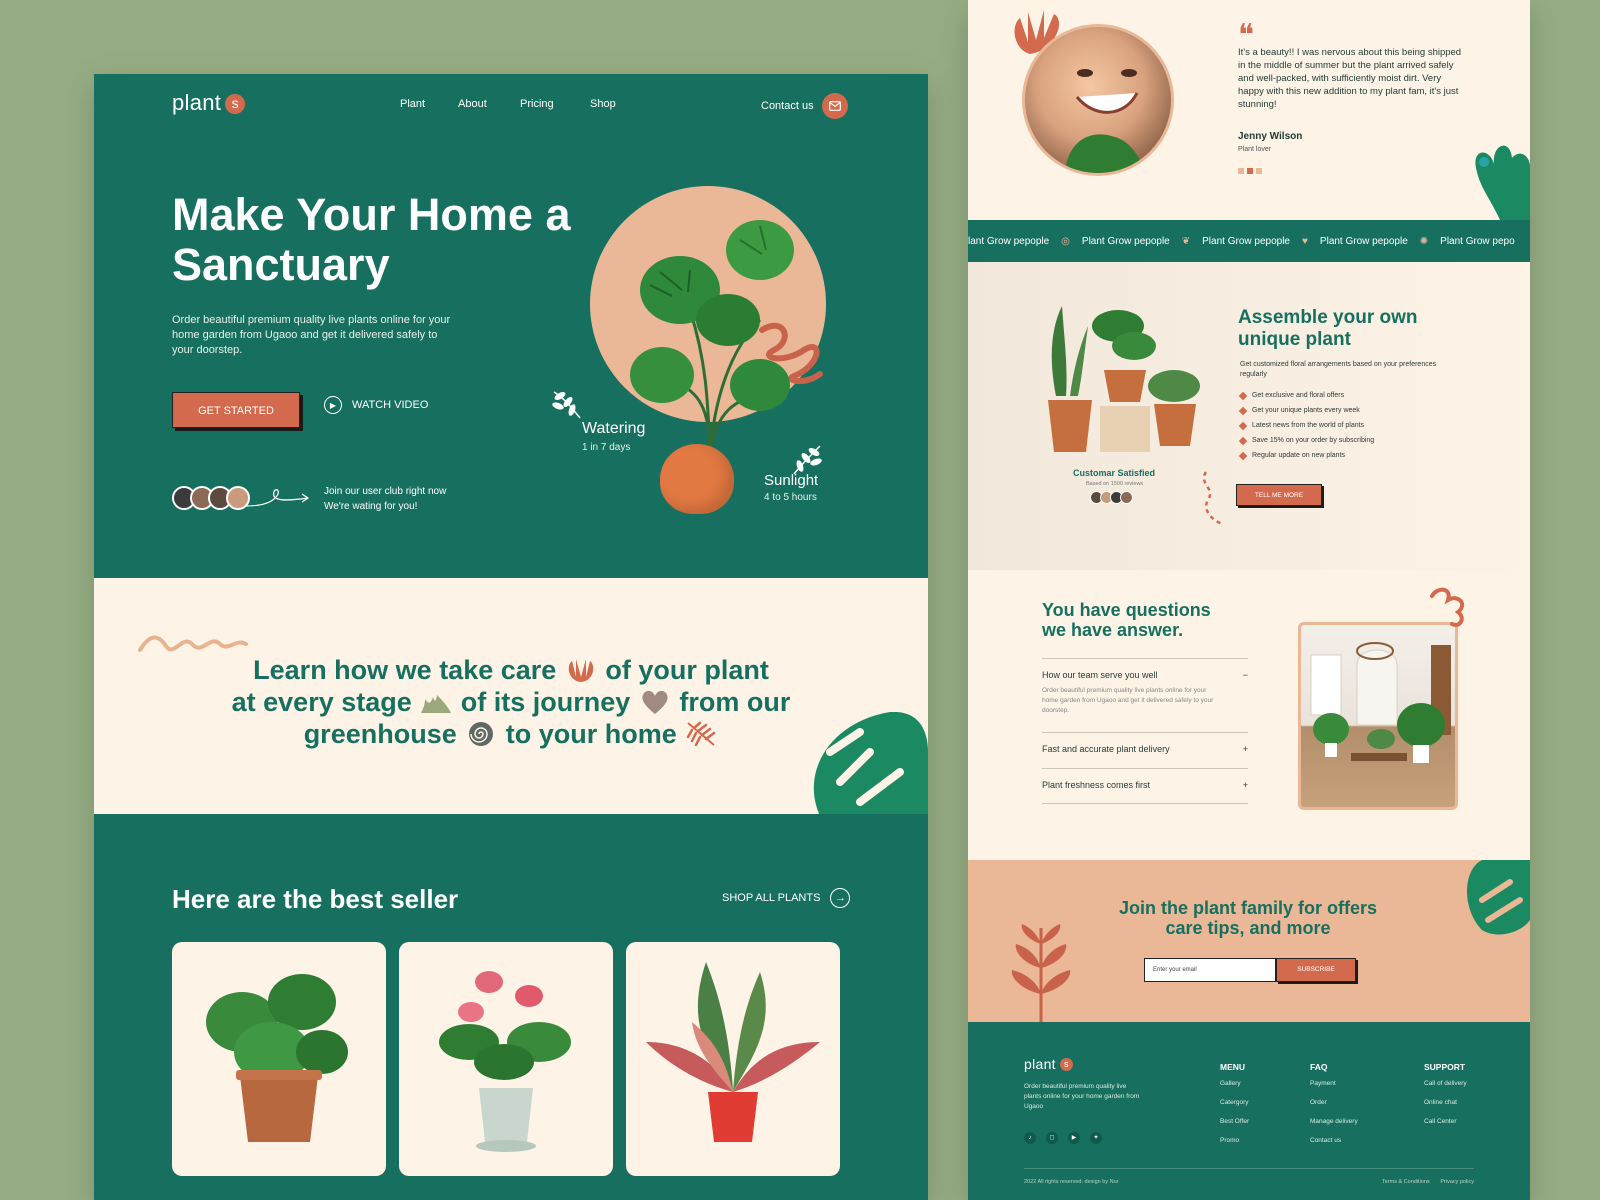  I want to click on potted-plants-illustration, so click(1124, 379).